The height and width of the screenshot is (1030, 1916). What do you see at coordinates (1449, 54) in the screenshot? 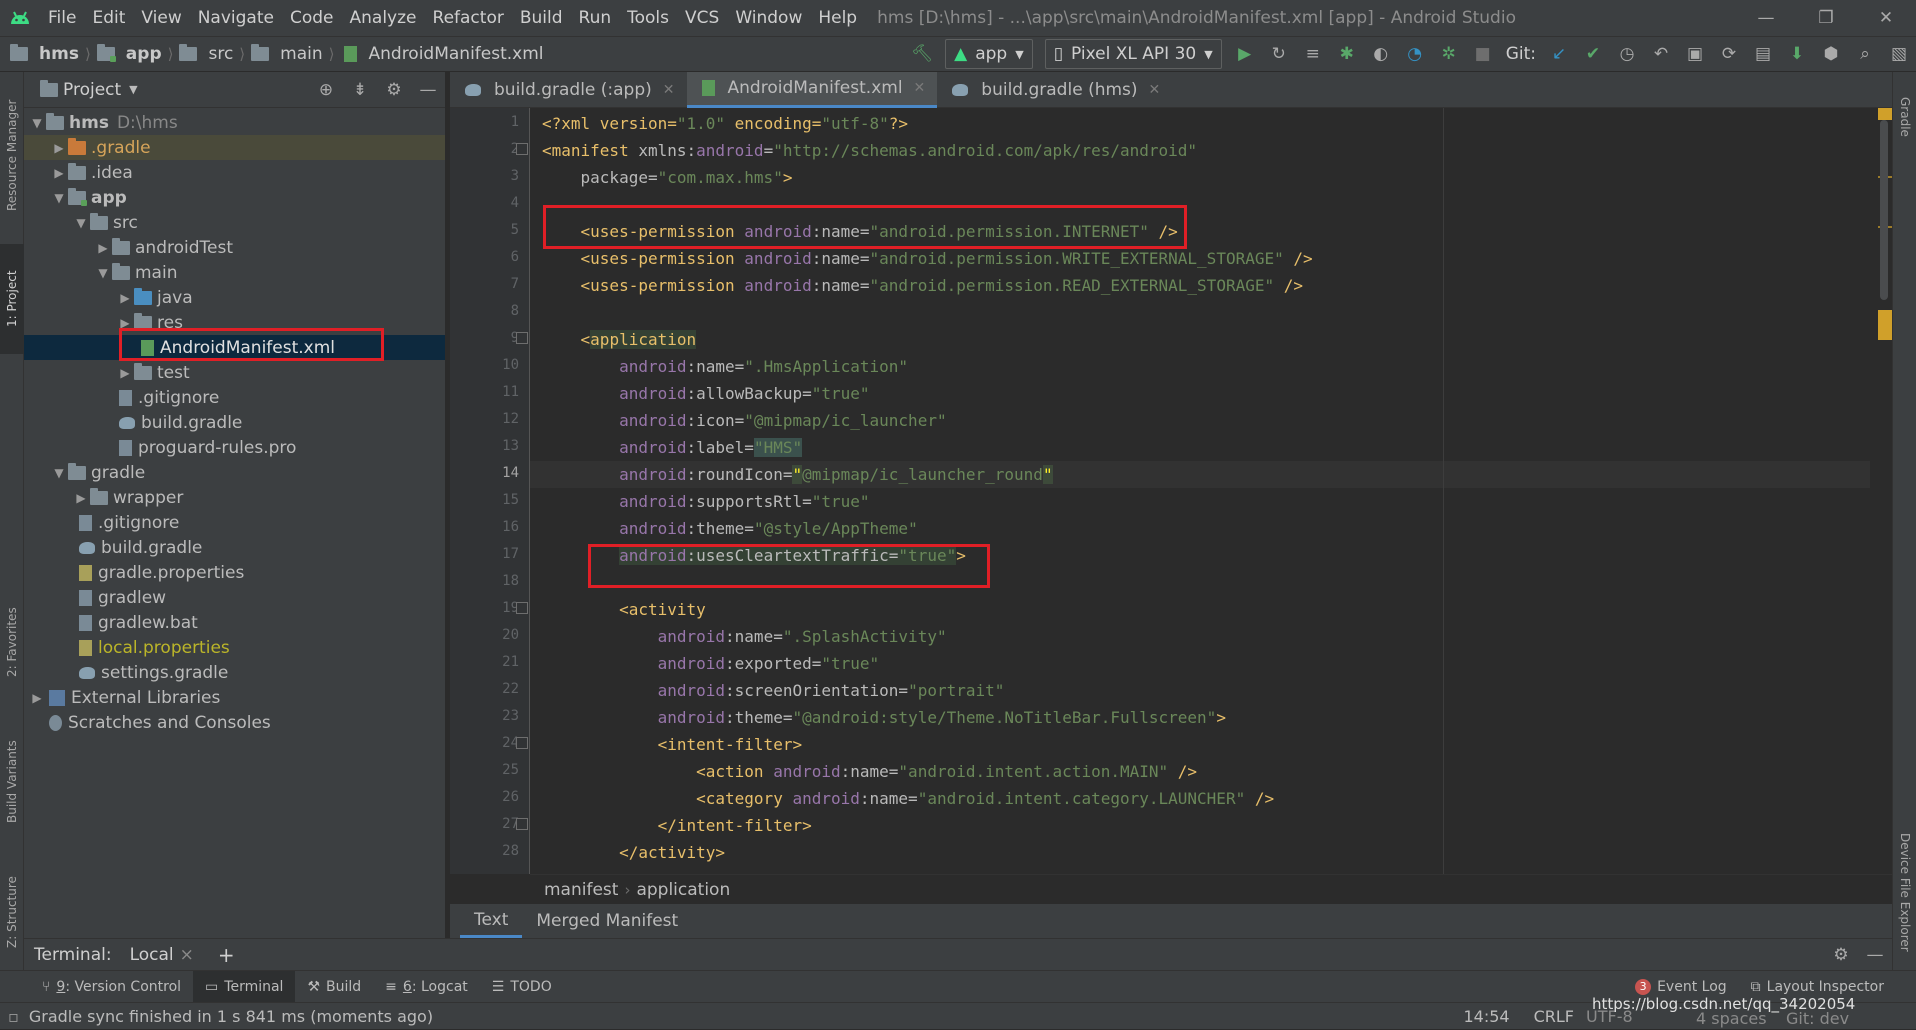
I see `attach-process-icon: ✲` at bounding box center [1449, 54].